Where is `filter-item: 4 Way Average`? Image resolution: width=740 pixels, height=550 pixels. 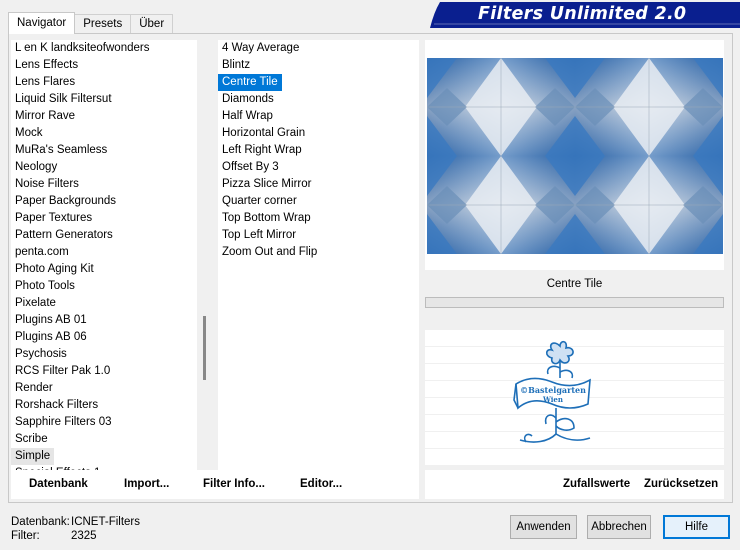
filter-item: 4 Way Average is located at coordinates (318, 48).